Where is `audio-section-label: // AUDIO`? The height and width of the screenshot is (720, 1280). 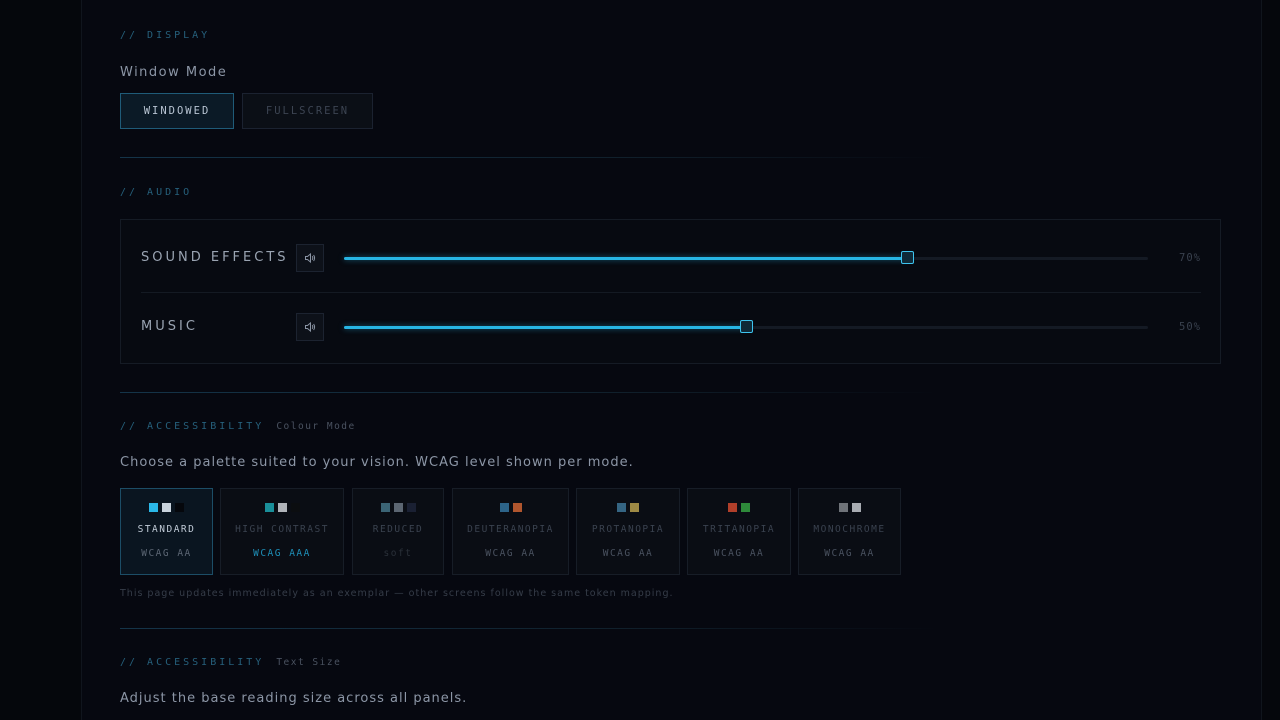 audio-section-label: // AUDIO is located at coordinates (156, 192).